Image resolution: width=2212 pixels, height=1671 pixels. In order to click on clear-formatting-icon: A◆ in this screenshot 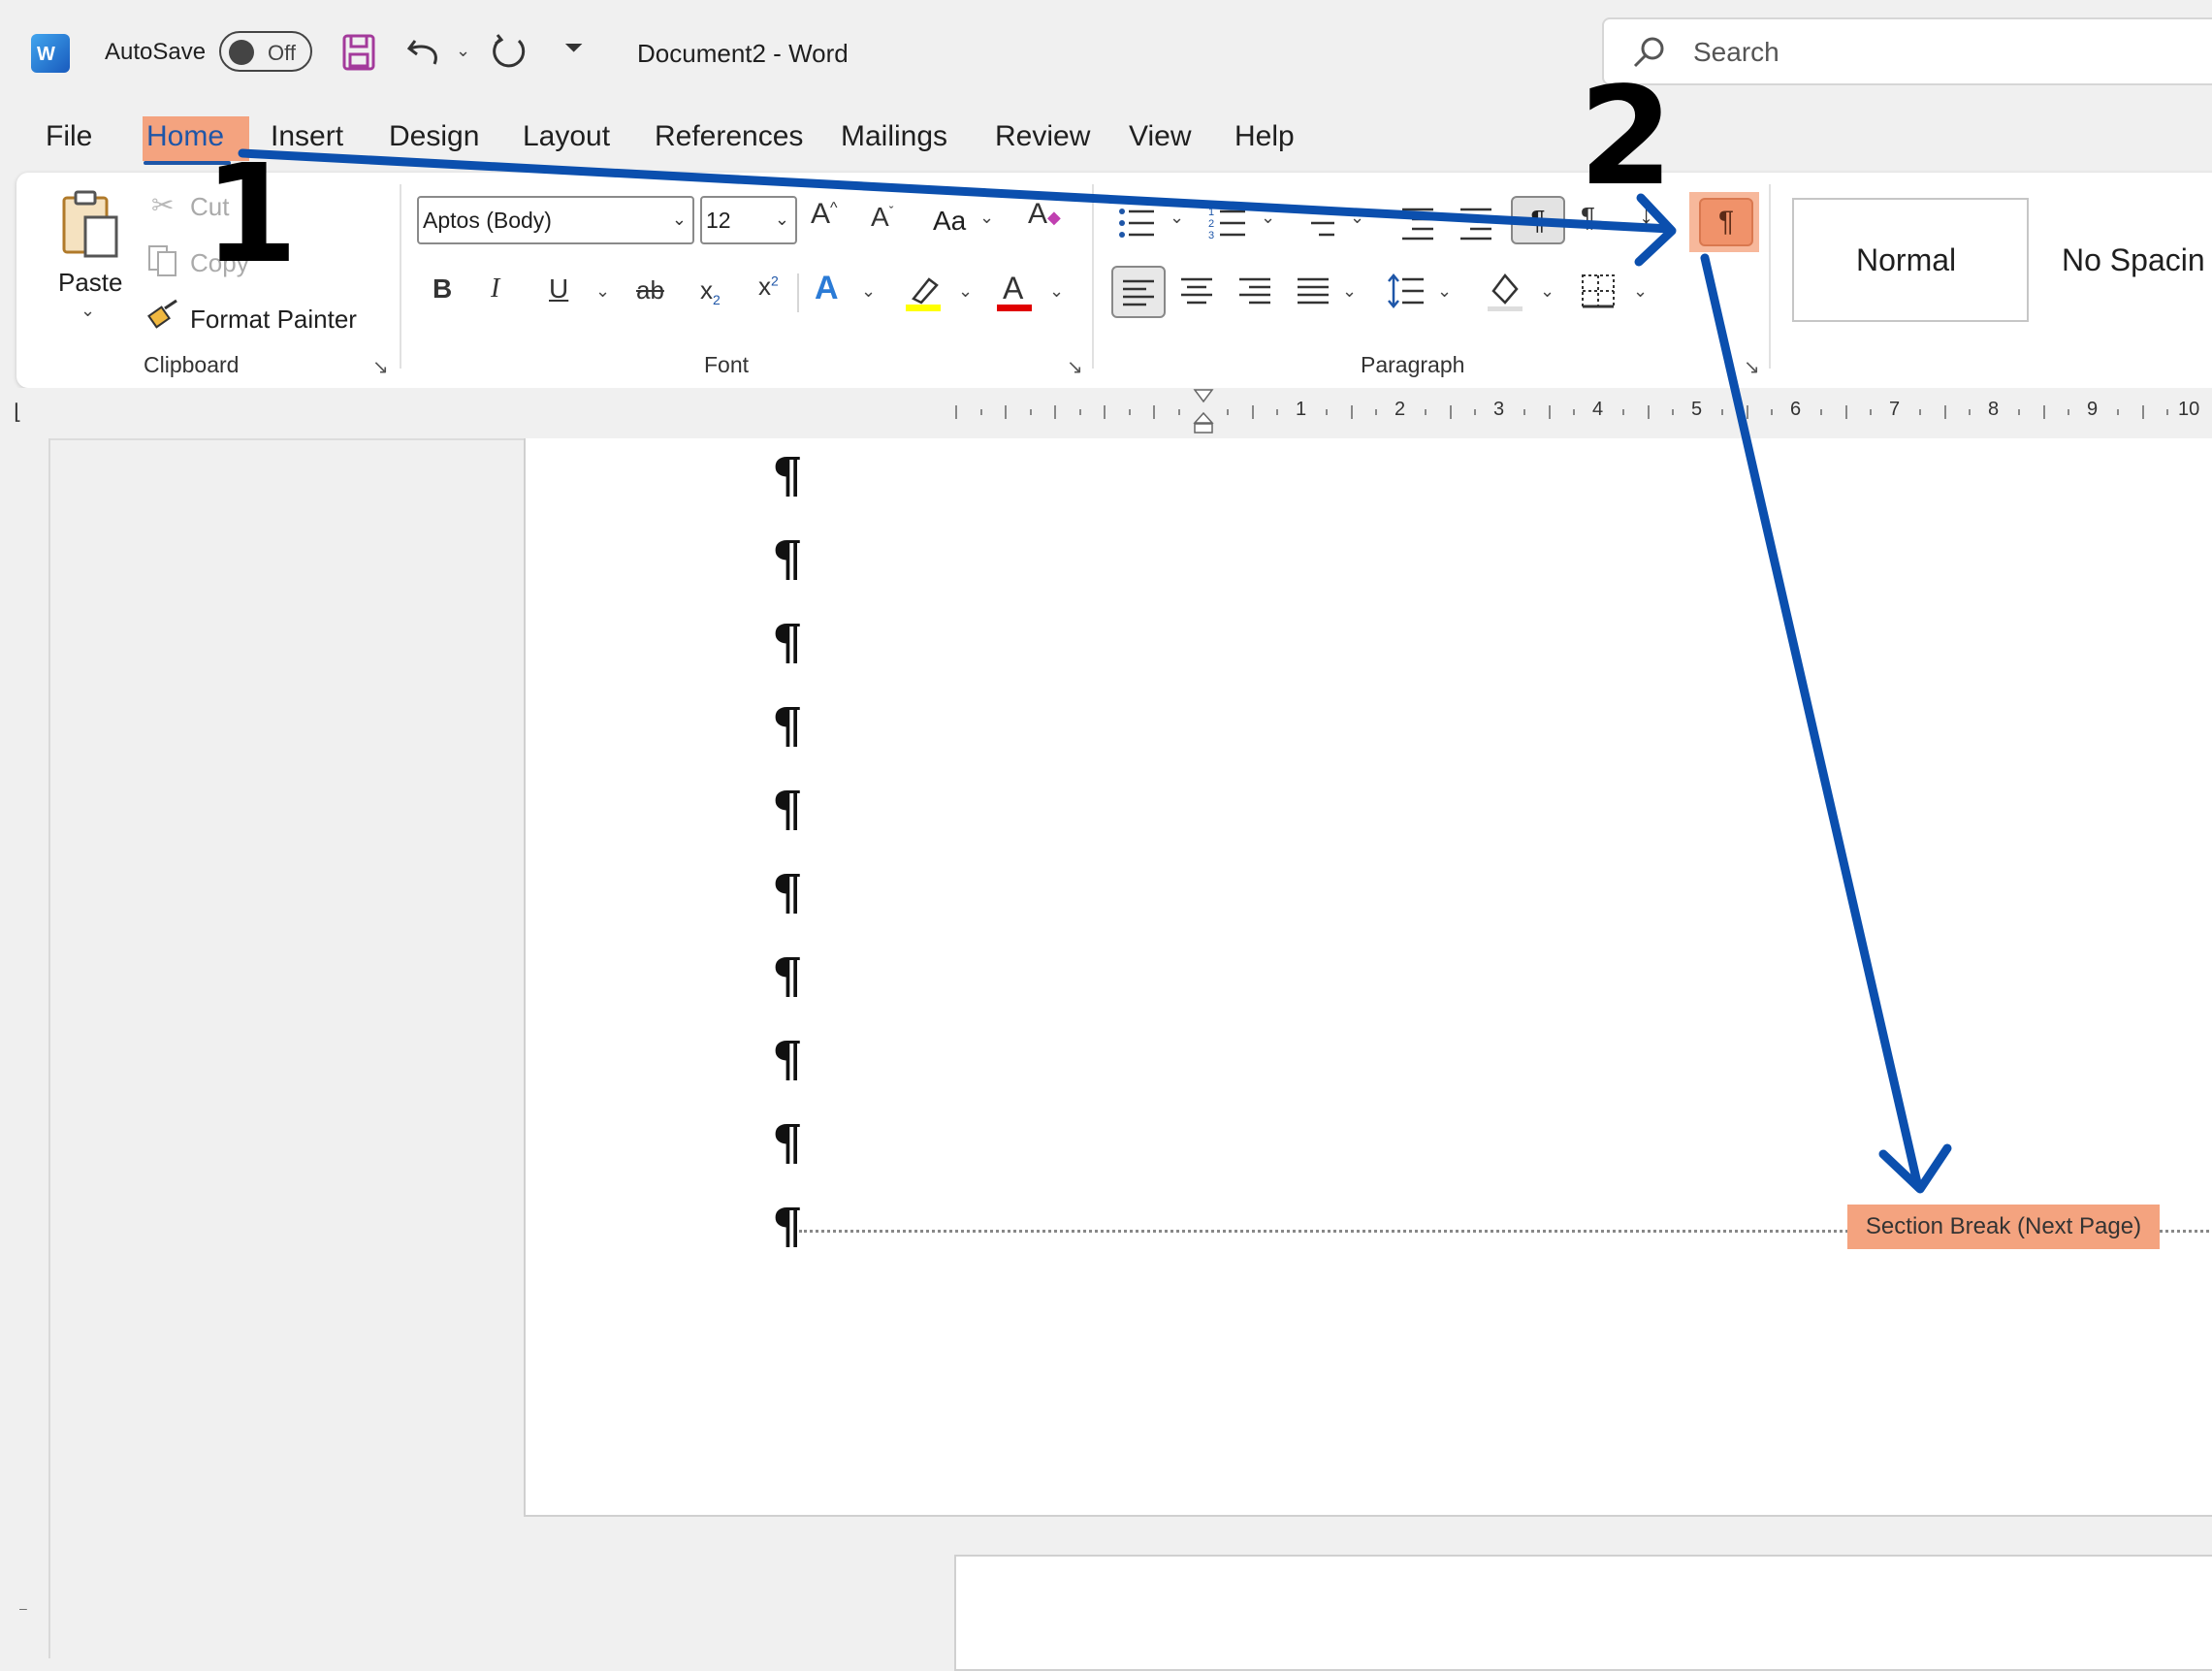, I will do `click(1044, 215)`.